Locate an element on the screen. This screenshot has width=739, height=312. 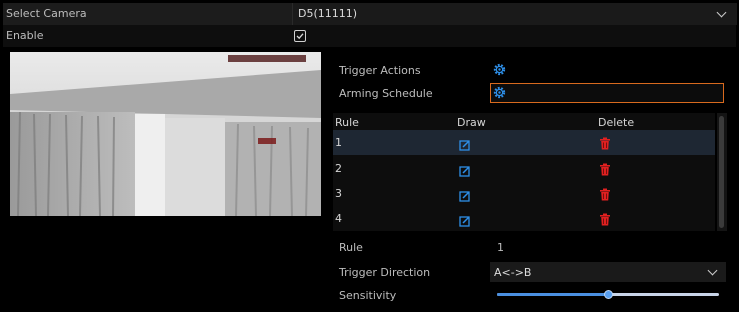
camera-select: D5(11111) is located at coordinates (514, 14).